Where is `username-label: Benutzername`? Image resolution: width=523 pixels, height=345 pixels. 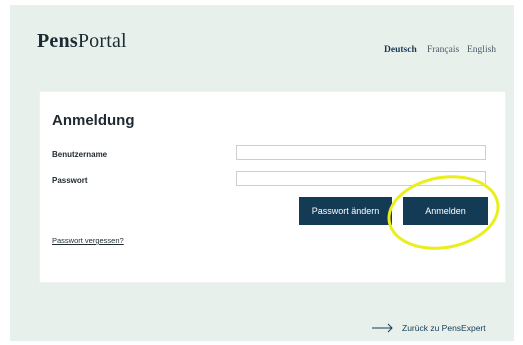 username-label: Benutzername is located at coordinates (80, 154).